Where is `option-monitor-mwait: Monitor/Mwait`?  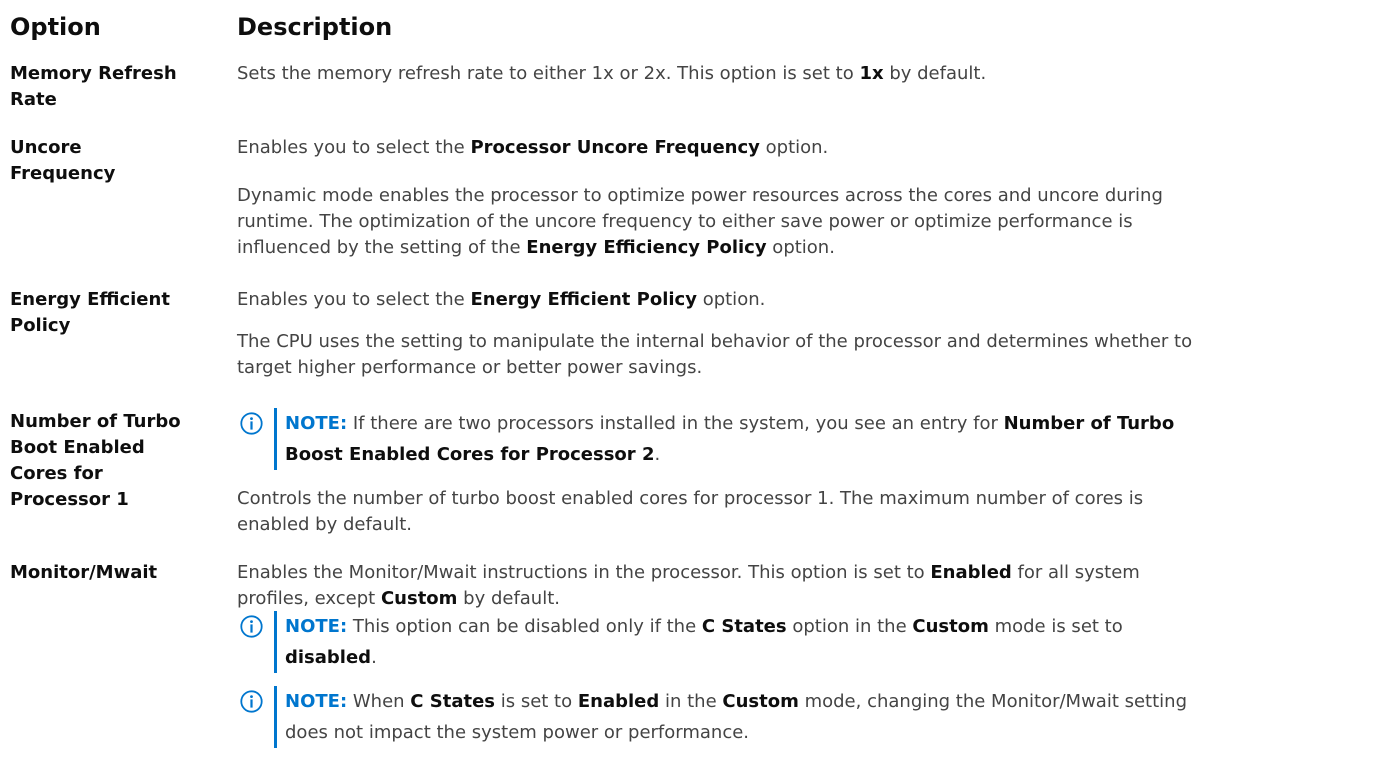
option-monitor-mwait: Monitor/Mwait is located at coordinates (115, 573).